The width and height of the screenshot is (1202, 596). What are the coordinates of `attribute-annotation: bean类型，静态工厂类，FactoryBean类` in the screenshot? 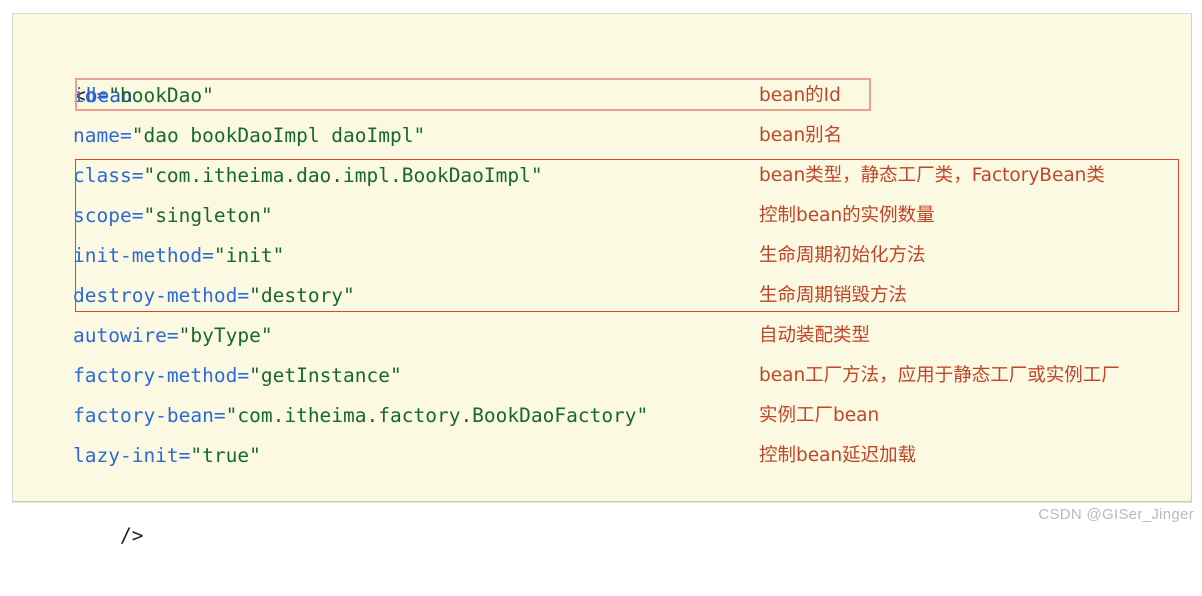 It's located at (932, 175).